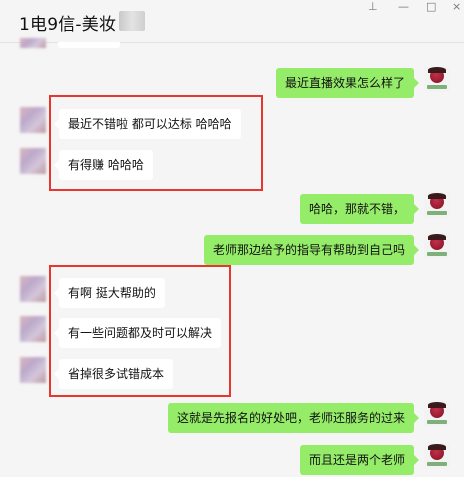  What do you see at coordinates (68, 25) in the screenshot?
I see `chat-title: 1电9信-美妆` at bounding box center [68, 25].